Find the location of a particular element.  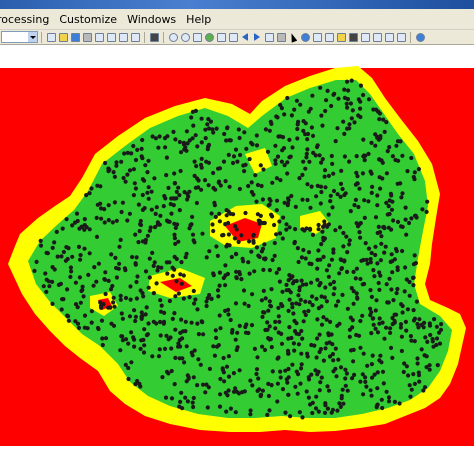

binoculars-icon is located at coordinates (353, 37).